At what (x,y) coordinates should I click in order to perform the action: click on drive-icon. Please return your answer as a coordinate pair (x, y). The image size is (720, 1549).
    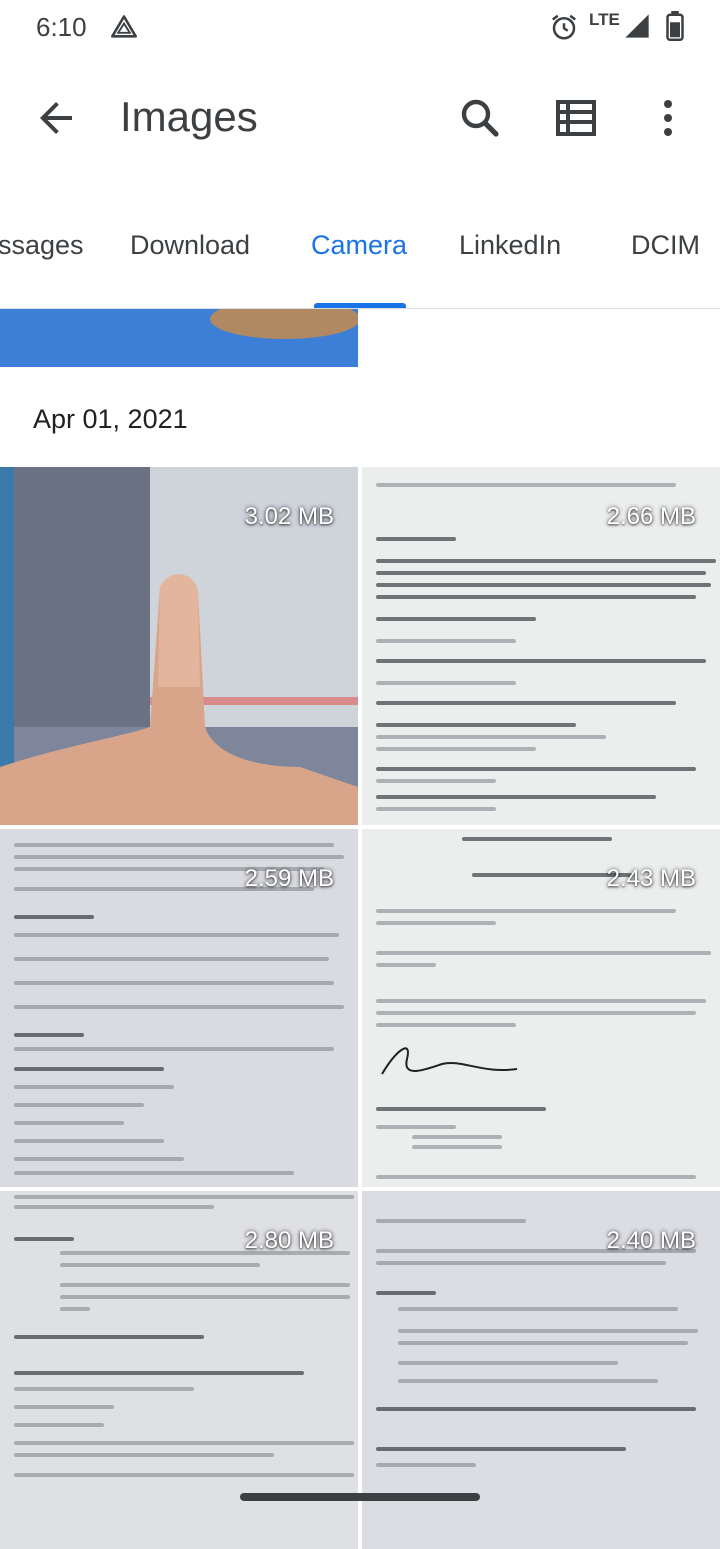
    Looking at the image, I should click on (124, 26).